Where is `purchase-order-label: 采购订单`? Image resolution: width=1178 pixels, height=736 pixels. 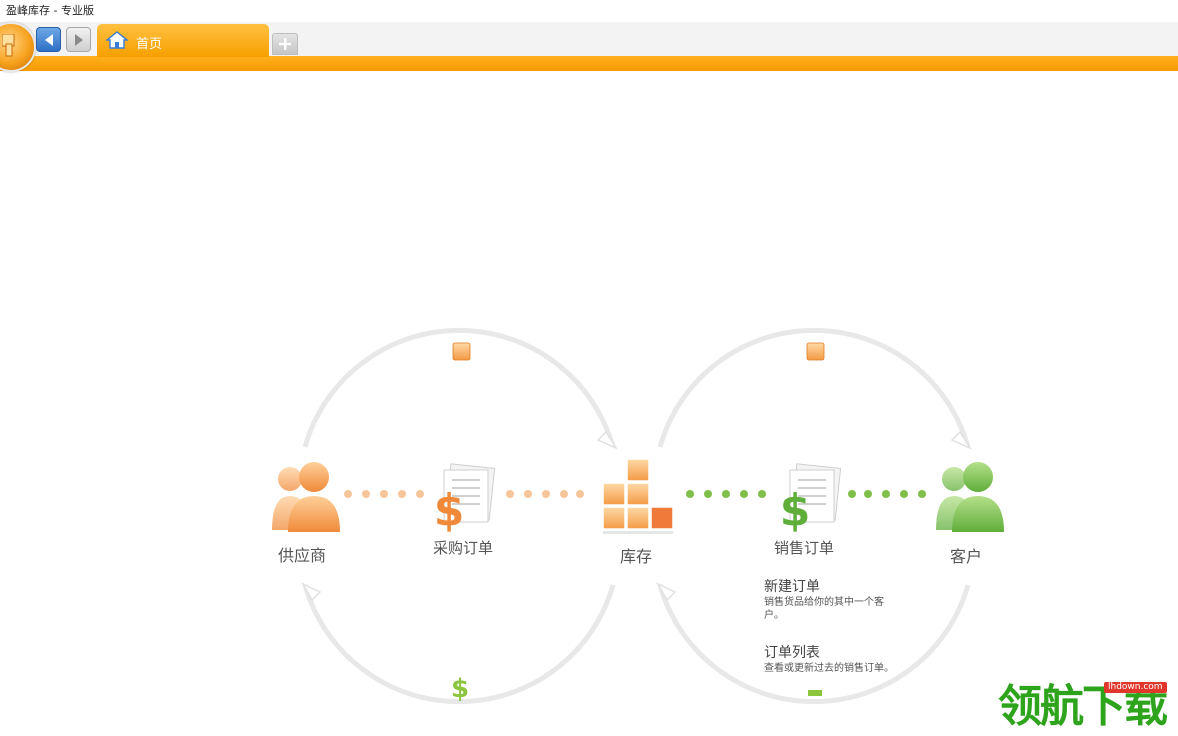
purchase-order-label: 采购订单 is located at coordinates (463, 547).